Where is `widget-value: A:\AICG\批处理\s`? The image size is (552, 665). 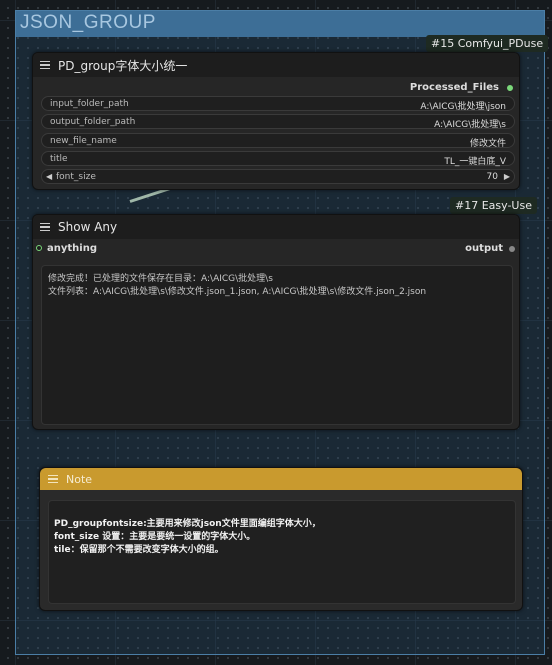 widget-value: A:\AICG\批处理\s is located at coordinates (470, 125).